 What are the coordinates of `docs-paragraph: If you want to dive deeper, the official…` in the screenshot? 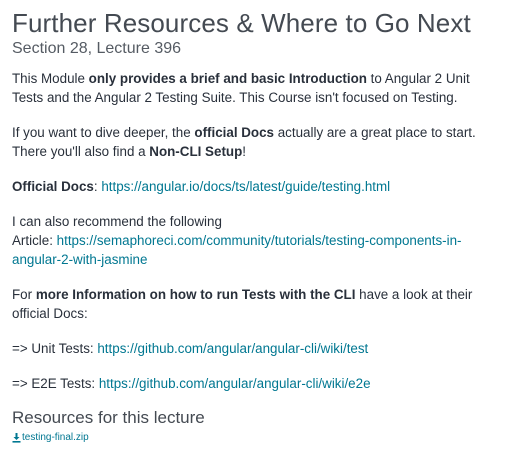 It's located at (254, 142).